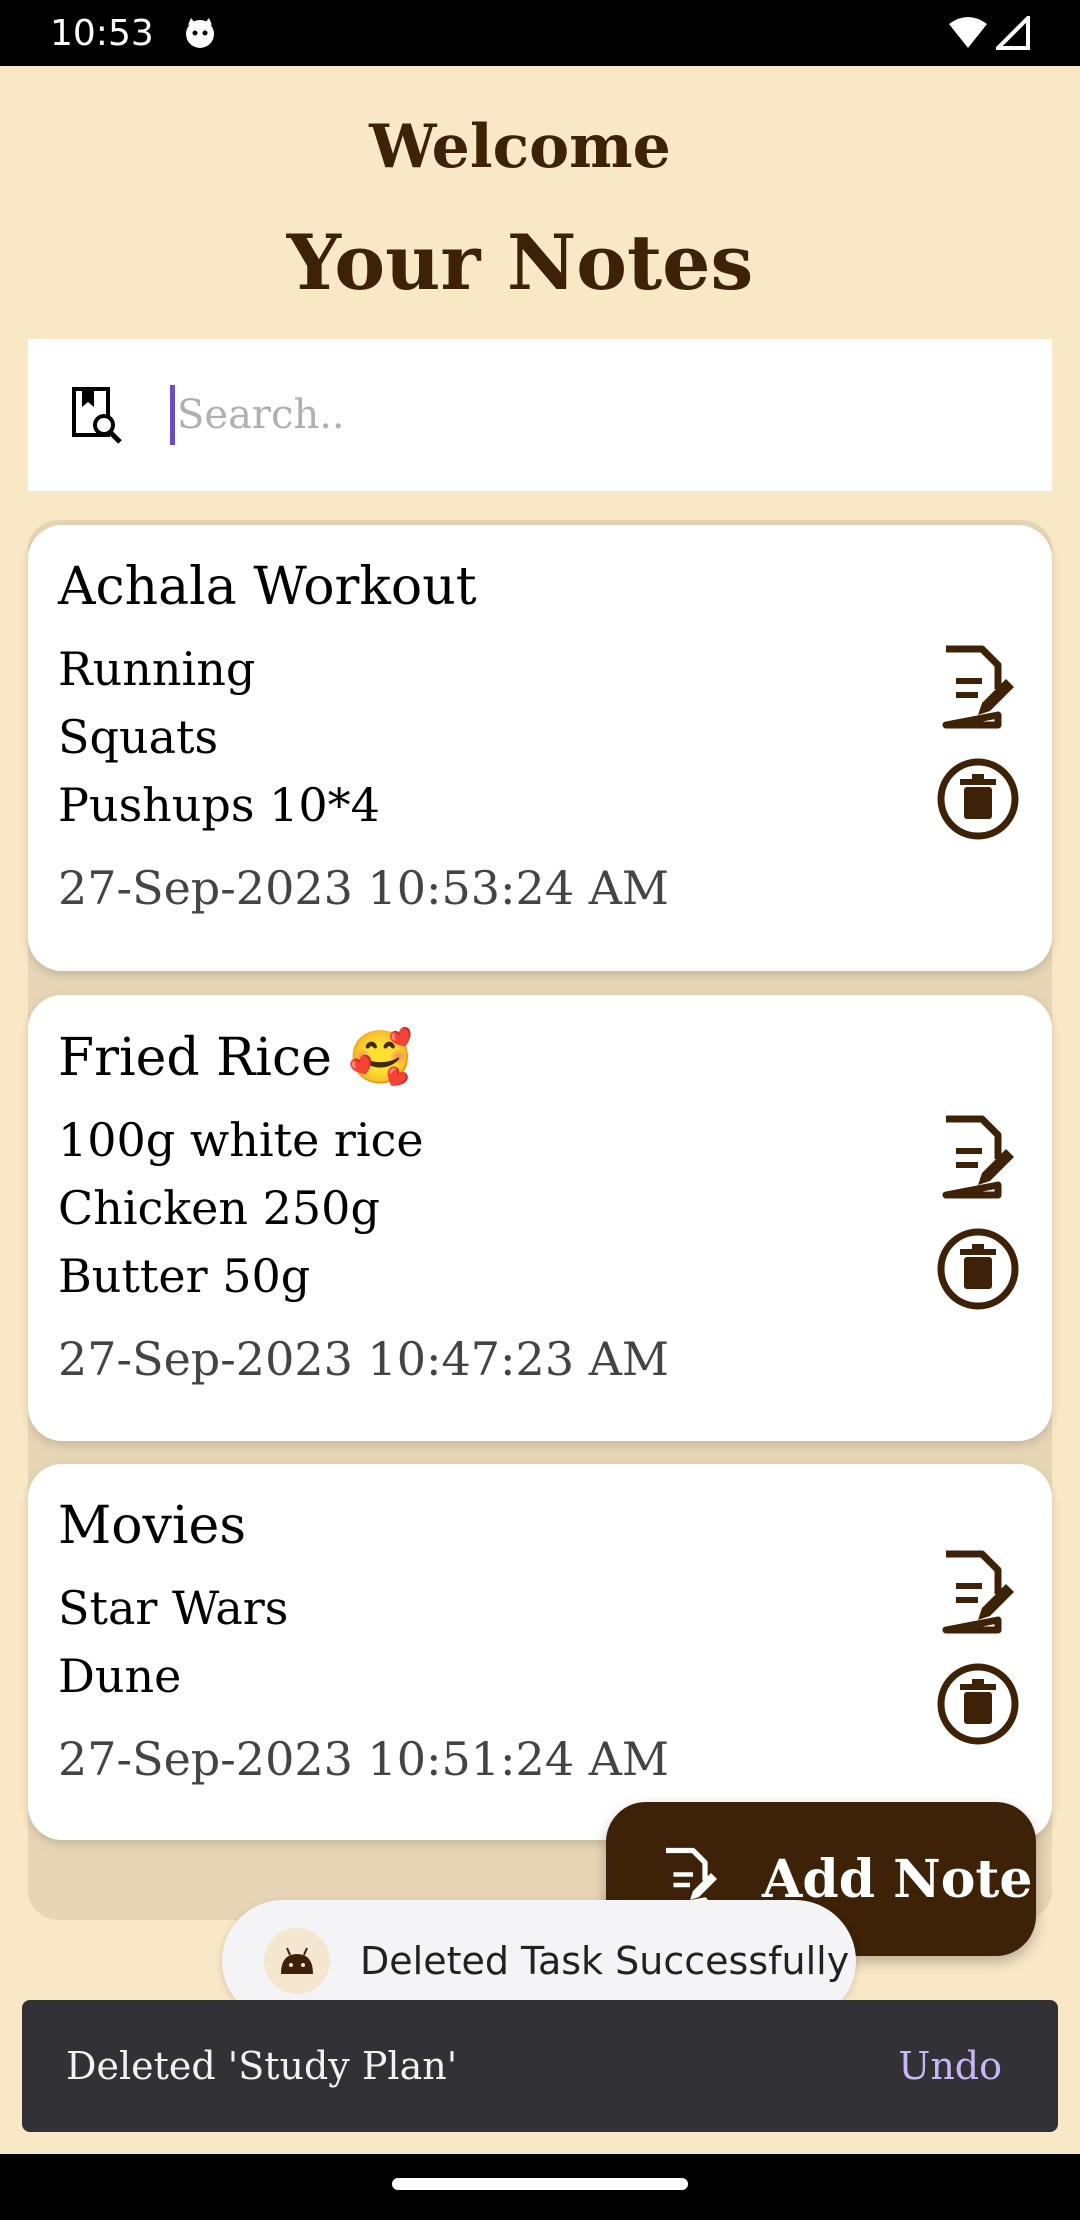 Image resolution: width=1080 pixels, height=2220 pixels. What do you see at coordinates (267, 587) in the screenshot?
I see `note-title: Achala Workout` at bounding box center [267, 587].